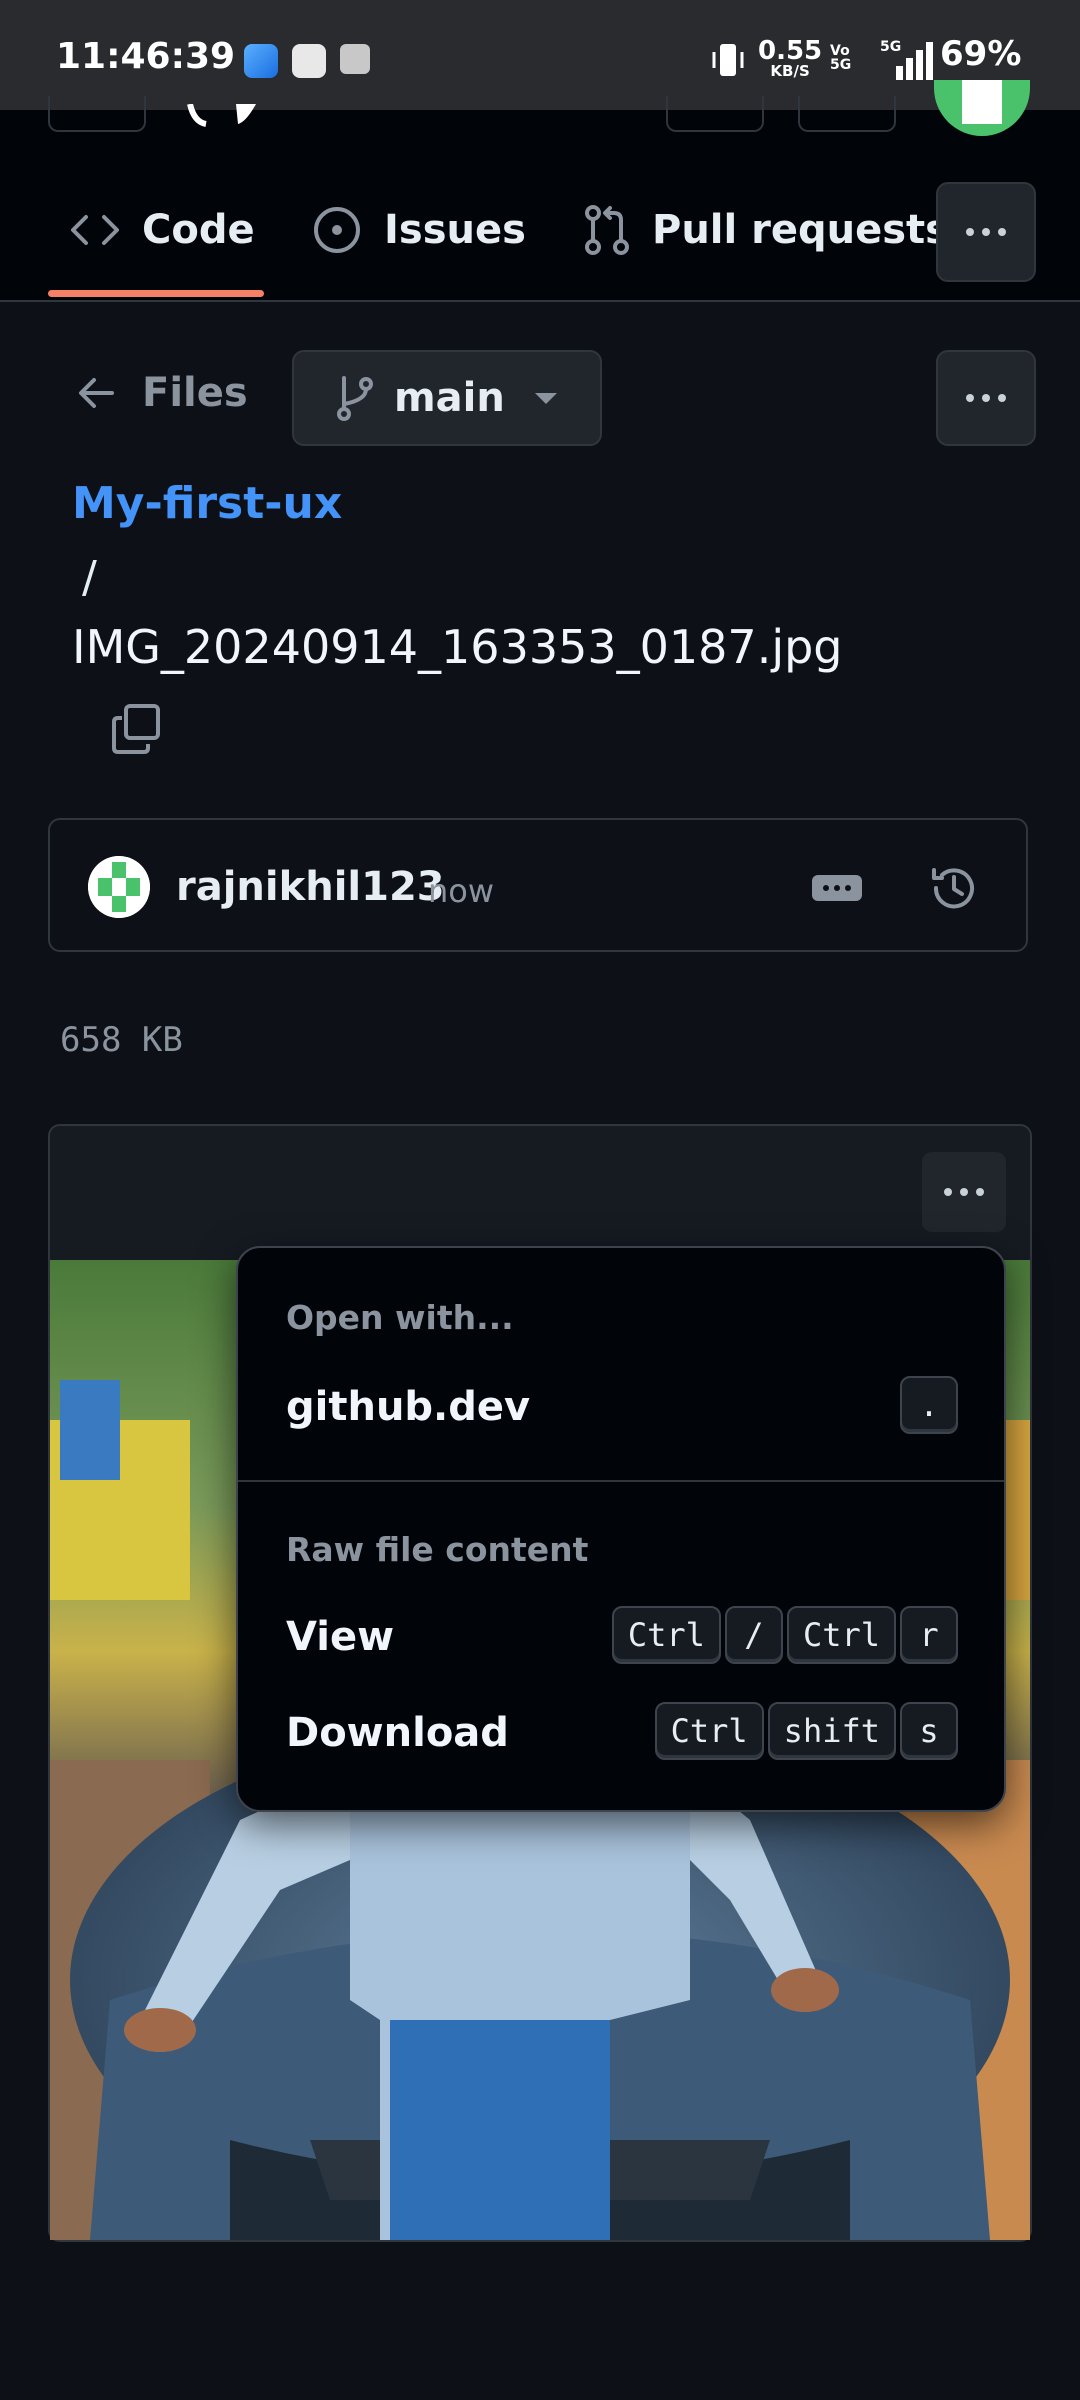 This screenshot has height=2400, width=1080. I want to click on menu-divider, so click(621, 1481).